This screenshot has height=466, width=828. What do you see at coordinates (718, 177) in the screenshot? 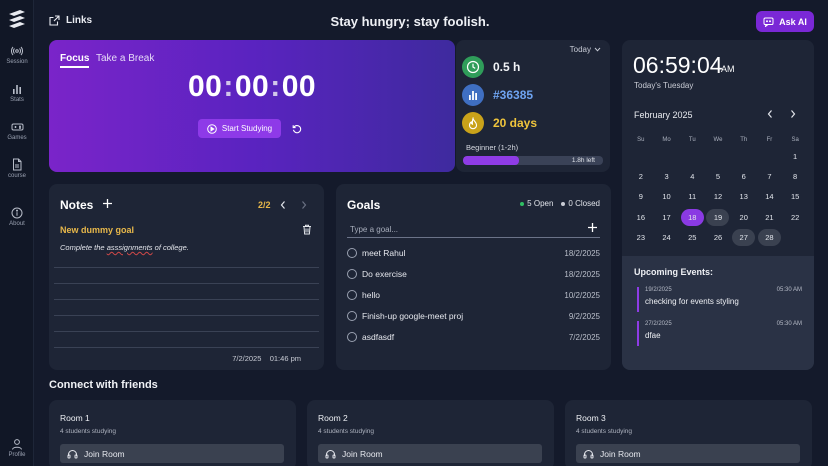
I see `calendar-day: 5` at bounding box center [718, 177].